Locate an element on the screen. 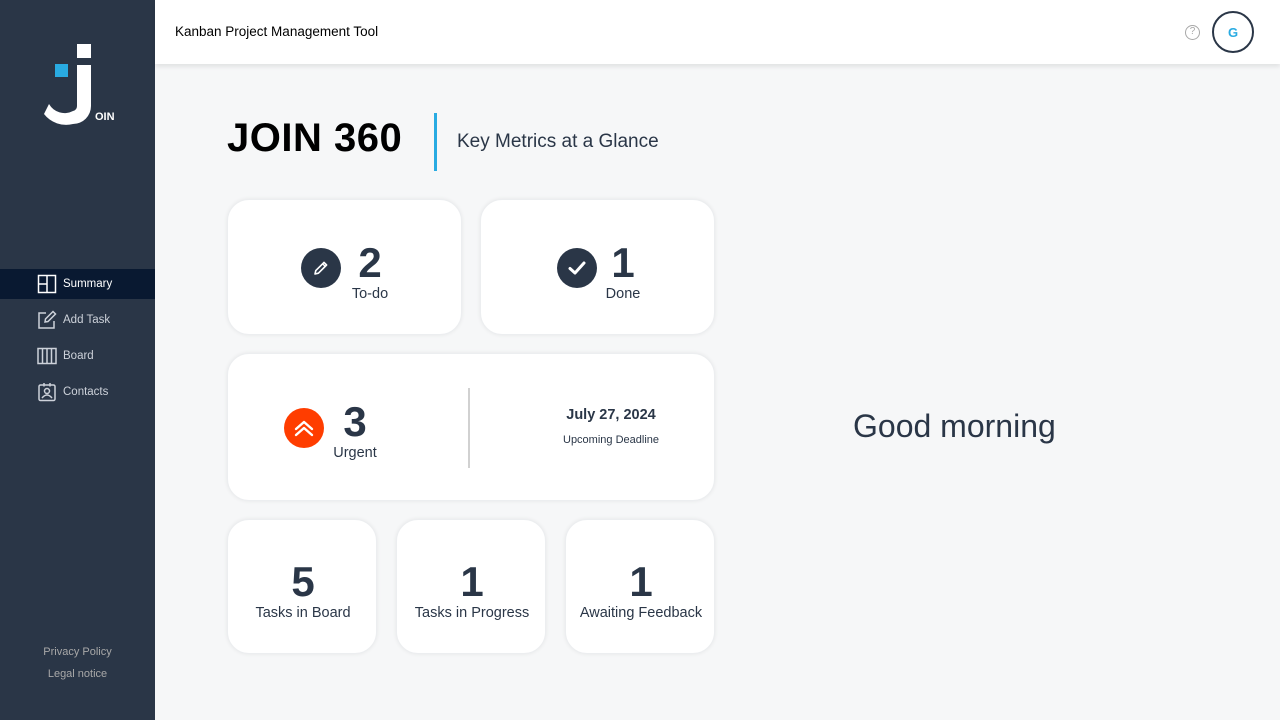 Image resolution: width=1280 pixels, height=720 pixels. sidebar-item-label: Contacts is located at coordinates (86, 392).